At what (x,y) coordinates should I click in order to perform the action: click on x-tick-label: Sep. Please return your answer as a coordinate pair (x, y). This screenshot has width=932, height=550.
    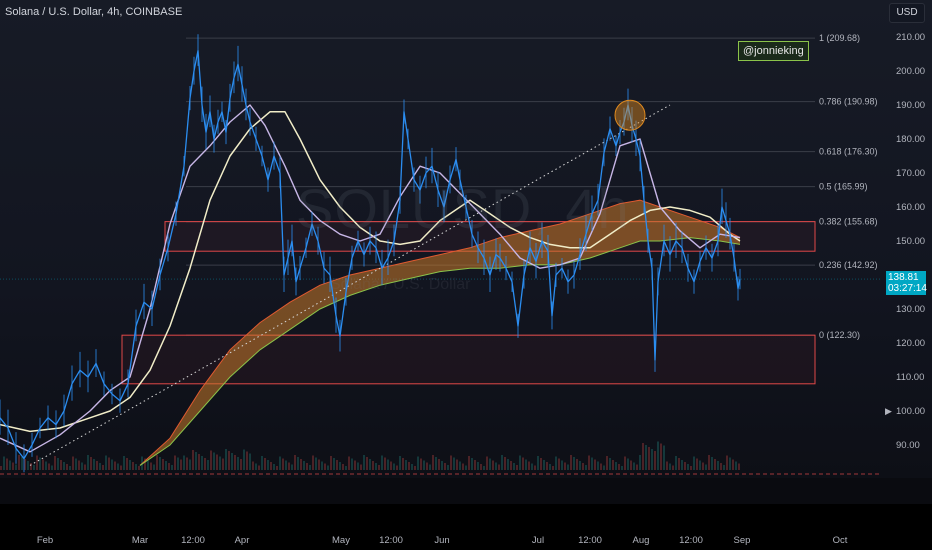
    Looking at the image, I should click on (742, 540).